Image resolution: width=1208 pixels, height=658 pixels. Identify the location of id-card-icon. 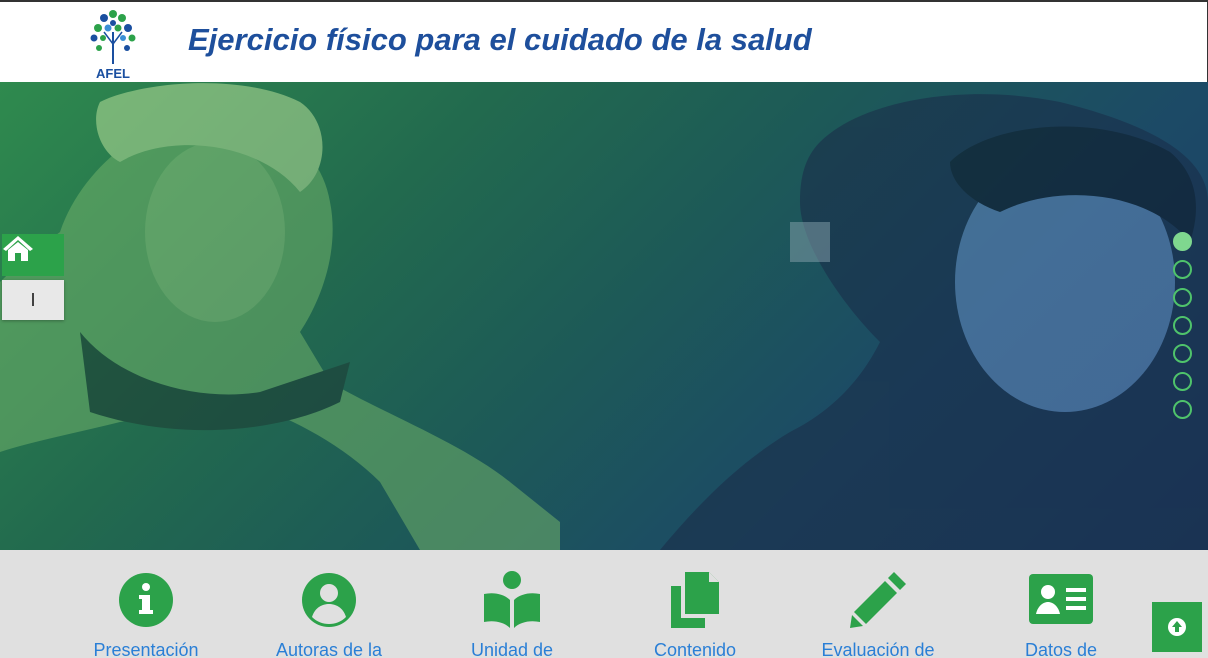
(1061, 599).